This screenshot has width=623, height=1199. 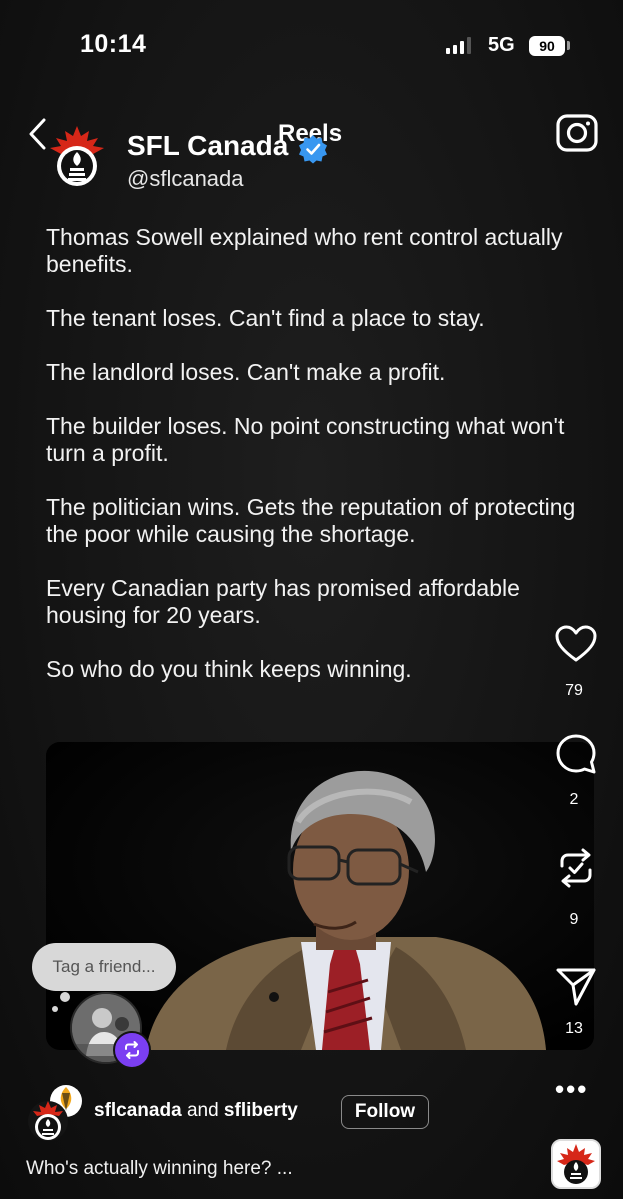 What do you see at coordinates (132, 1050) in the screenshot?
I see `remix-icon` at bounding box center [132, 1050].